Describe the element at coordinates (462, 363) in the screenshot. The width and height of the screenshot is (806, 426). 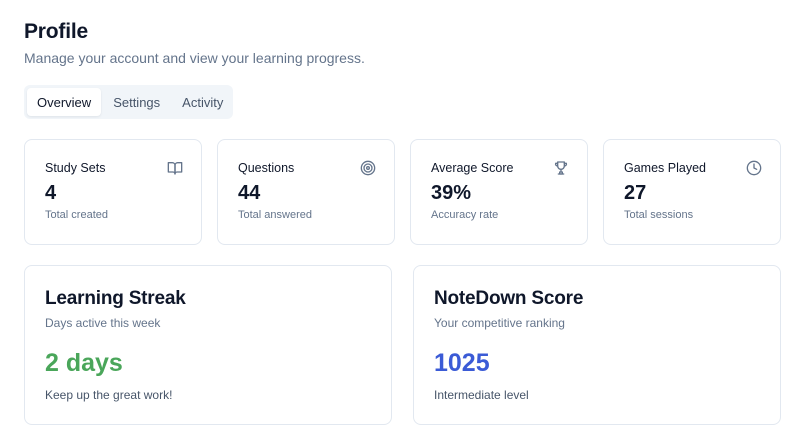
I see `score-value: 1025` at that location.